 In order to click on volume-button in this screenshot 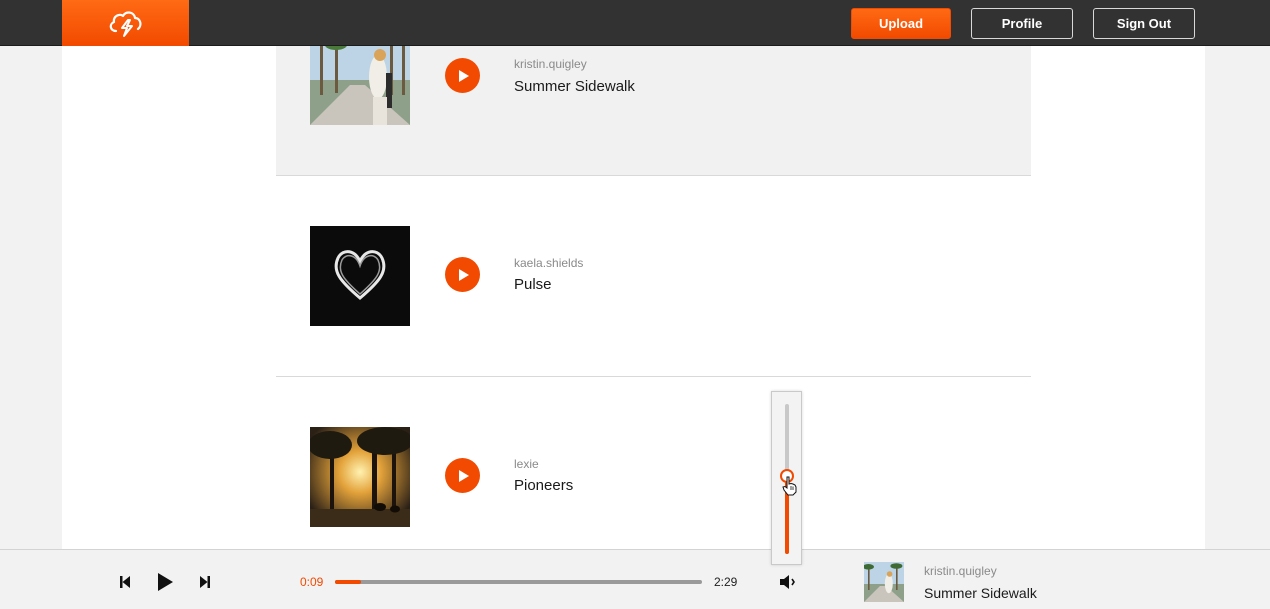, I will do `click(788, 582)`.